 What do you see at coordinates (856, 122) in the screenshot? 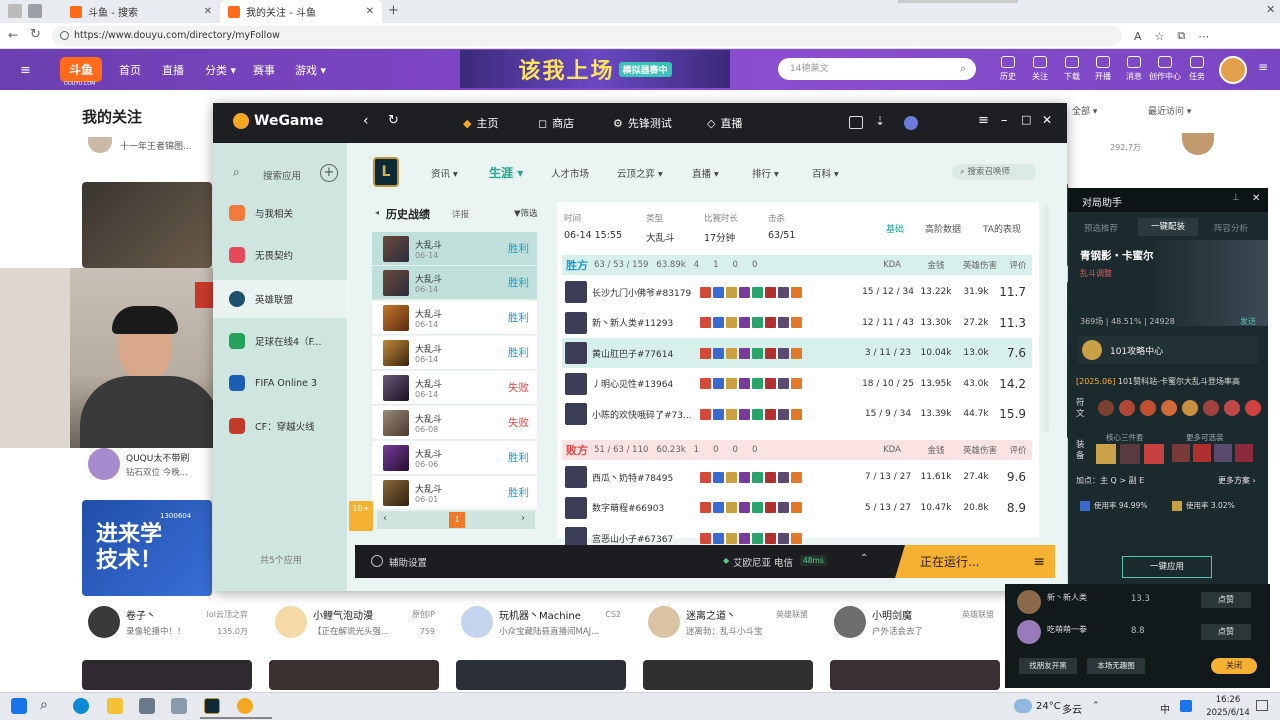
I see `gift-icon` at bounding box center [856, 122].